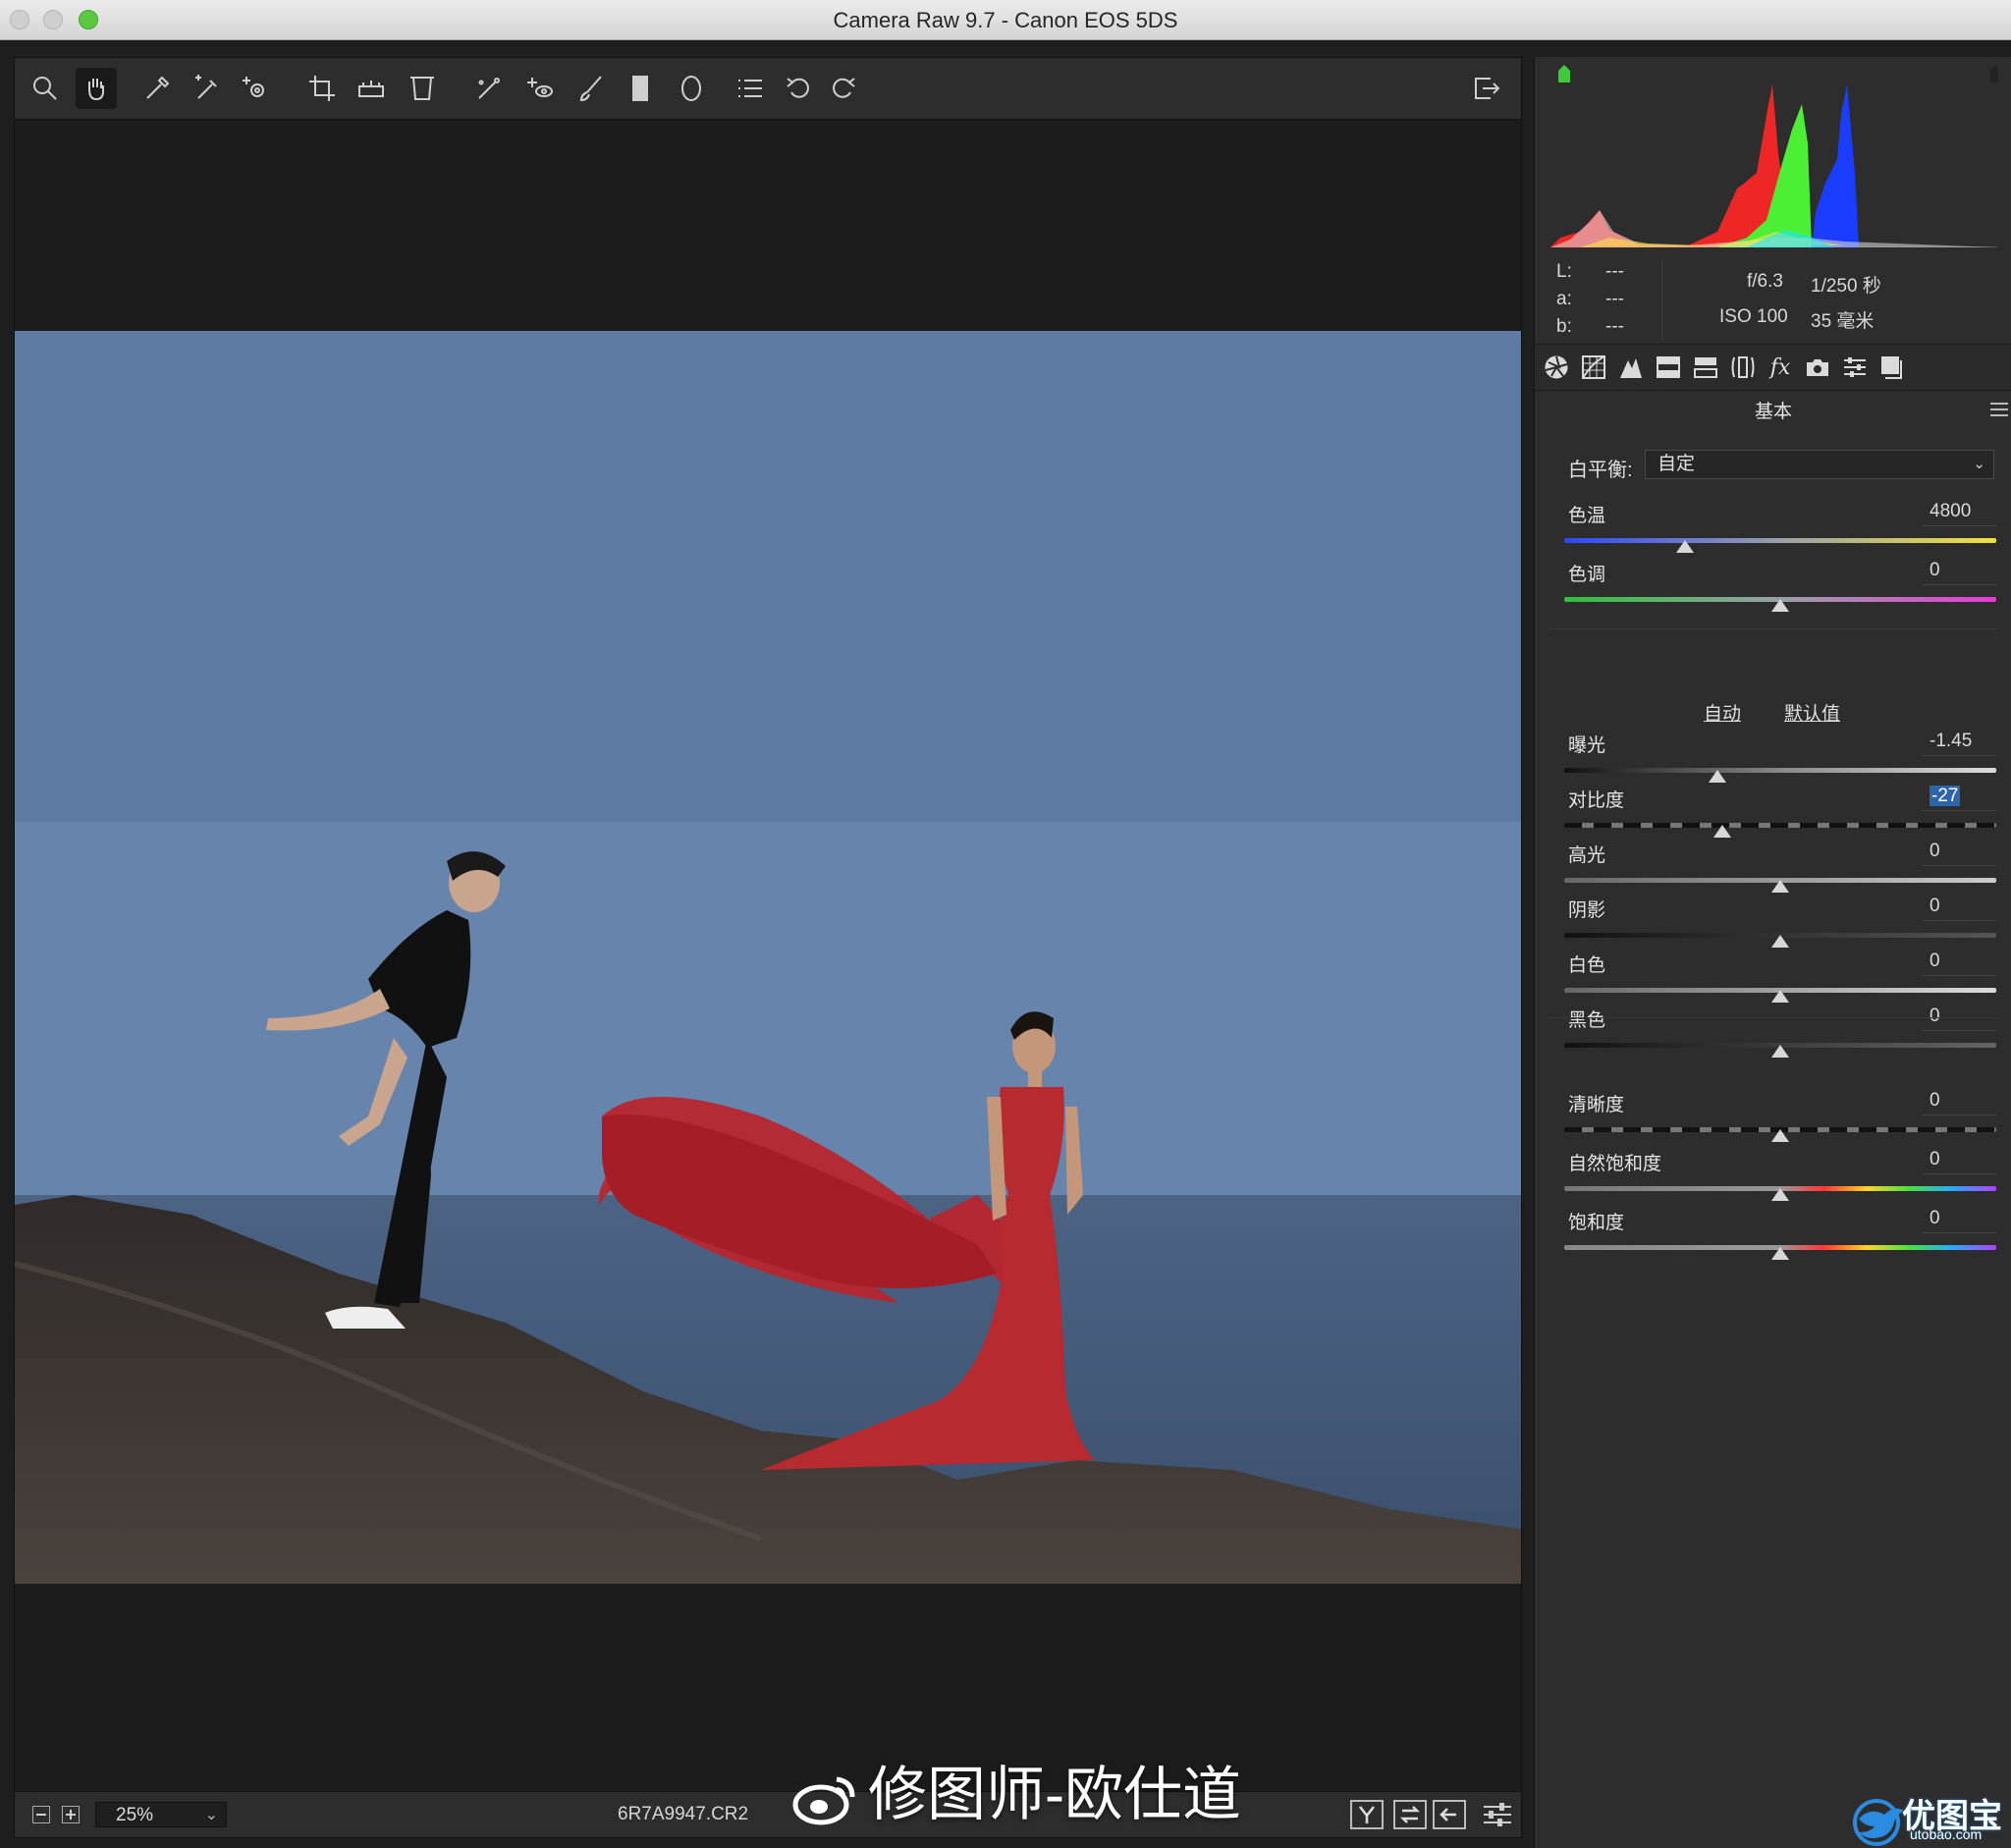  What do you see at coordinates (1819, 465) in the screenshot?
I see `white-balance-select: 自定 ⌄` at bounding box center [1819, 465].